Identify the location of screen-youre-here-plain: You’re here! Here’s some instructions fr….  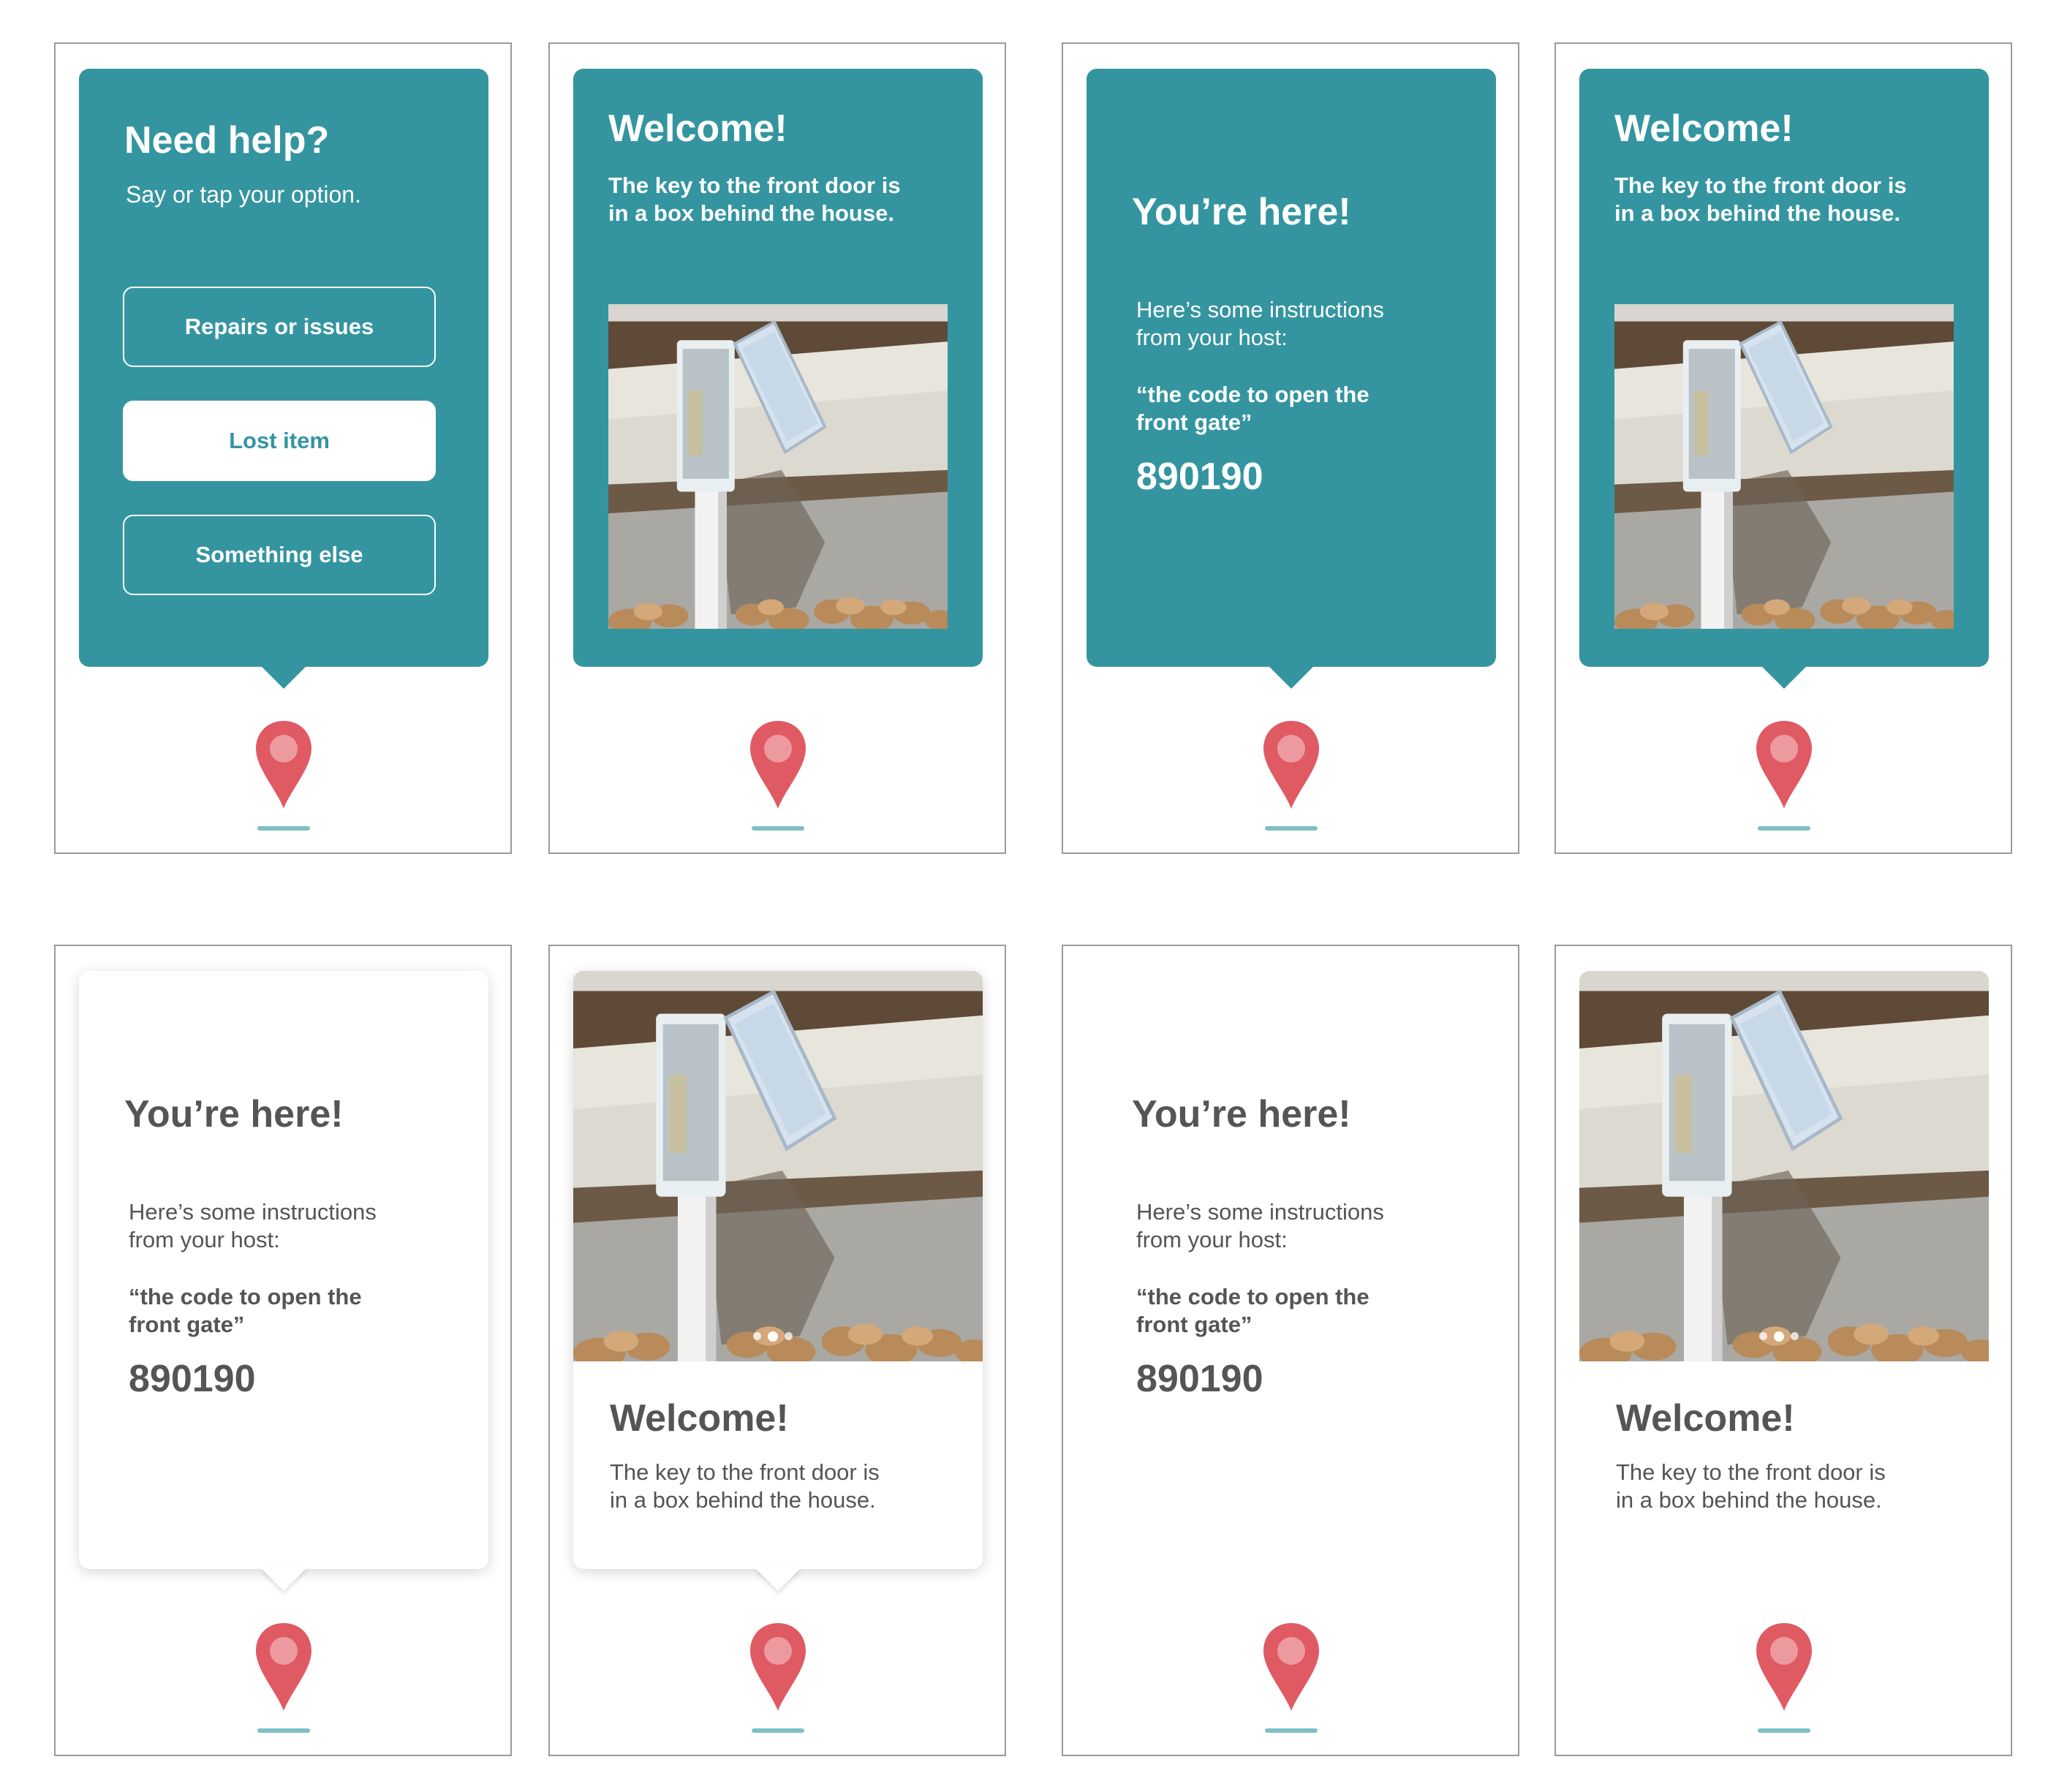
(1290, 1350).